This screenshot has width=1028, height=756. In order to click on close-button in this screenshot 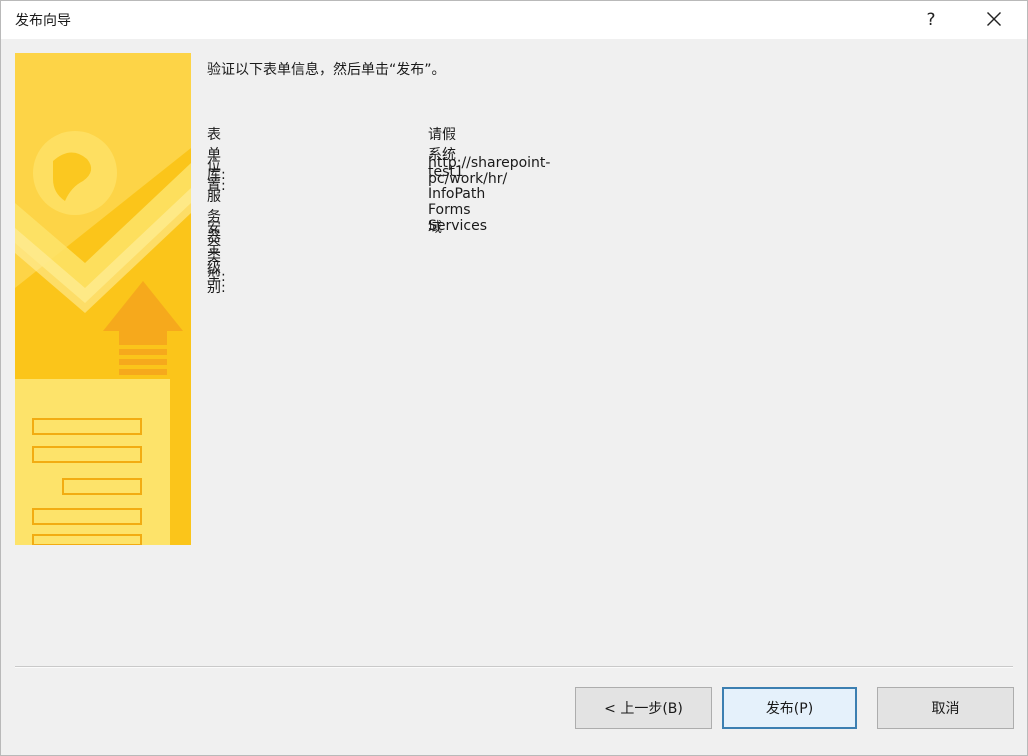, I will do `click(994, 19)`.